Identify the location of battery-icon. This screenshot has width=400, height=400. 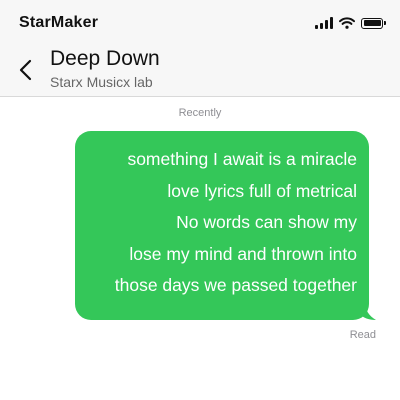
(373, 23).